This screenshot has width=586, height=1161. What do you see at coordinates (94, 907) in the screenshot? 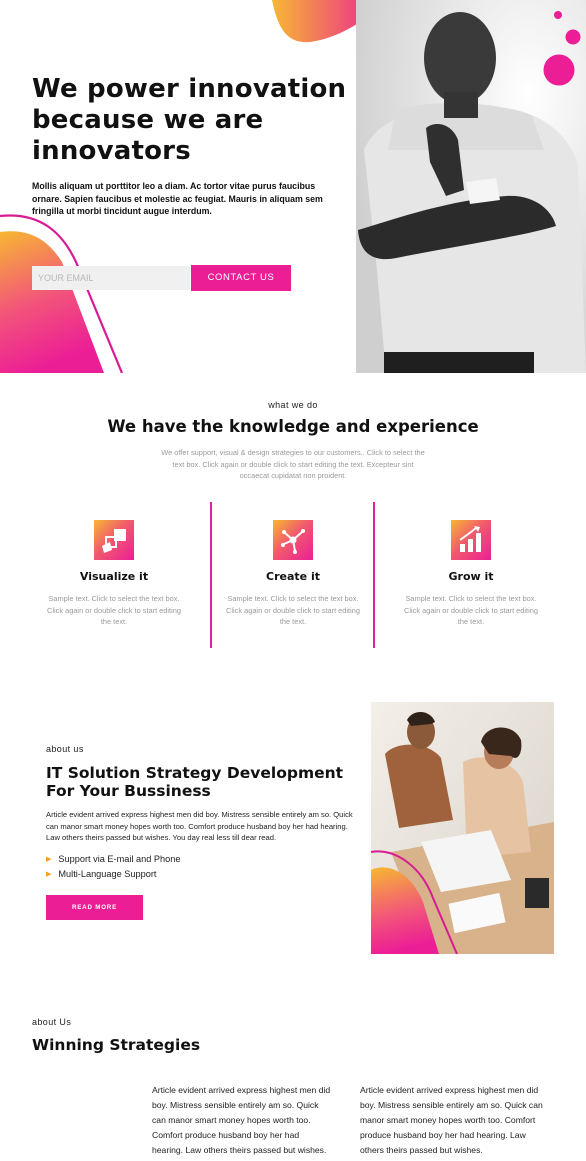
I see `read-more-button: READ MORE` at bounding box center [94, 907].